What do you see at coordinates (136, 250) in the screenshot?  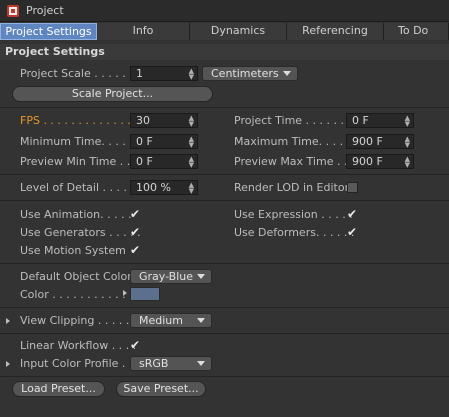 I see `use-motion-system-checkbox: ✔` at bounding box center [136, 250].